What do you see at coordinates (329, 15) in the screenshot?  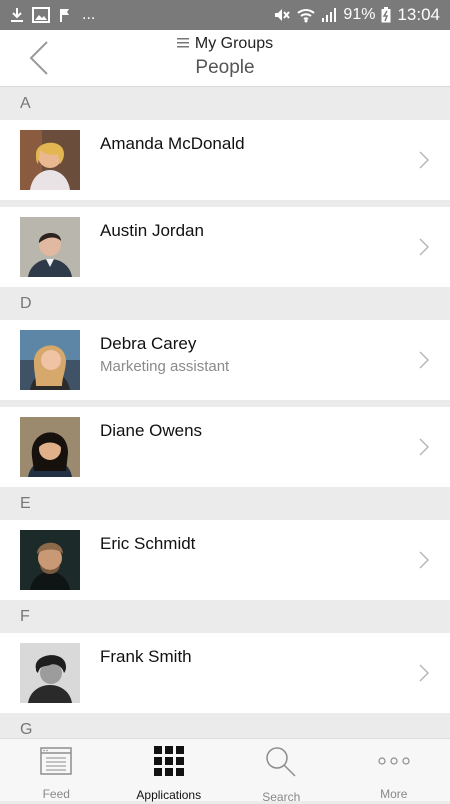 I see `signal-icon` at bounding box center [329, 15].